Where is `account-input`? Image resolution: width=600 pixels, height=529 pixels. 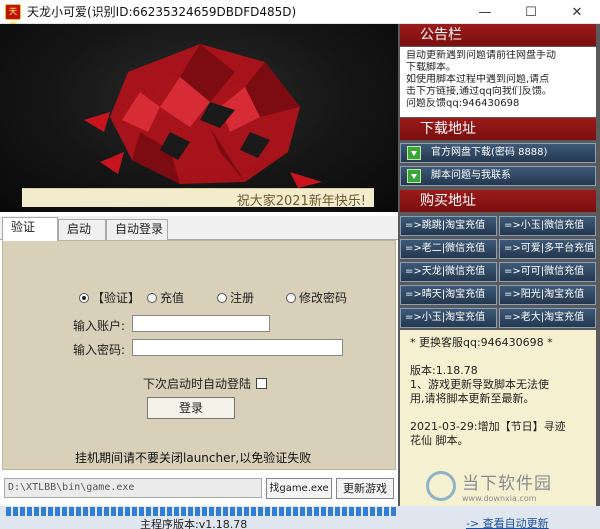
account-input is located at coordinates (201, 323).